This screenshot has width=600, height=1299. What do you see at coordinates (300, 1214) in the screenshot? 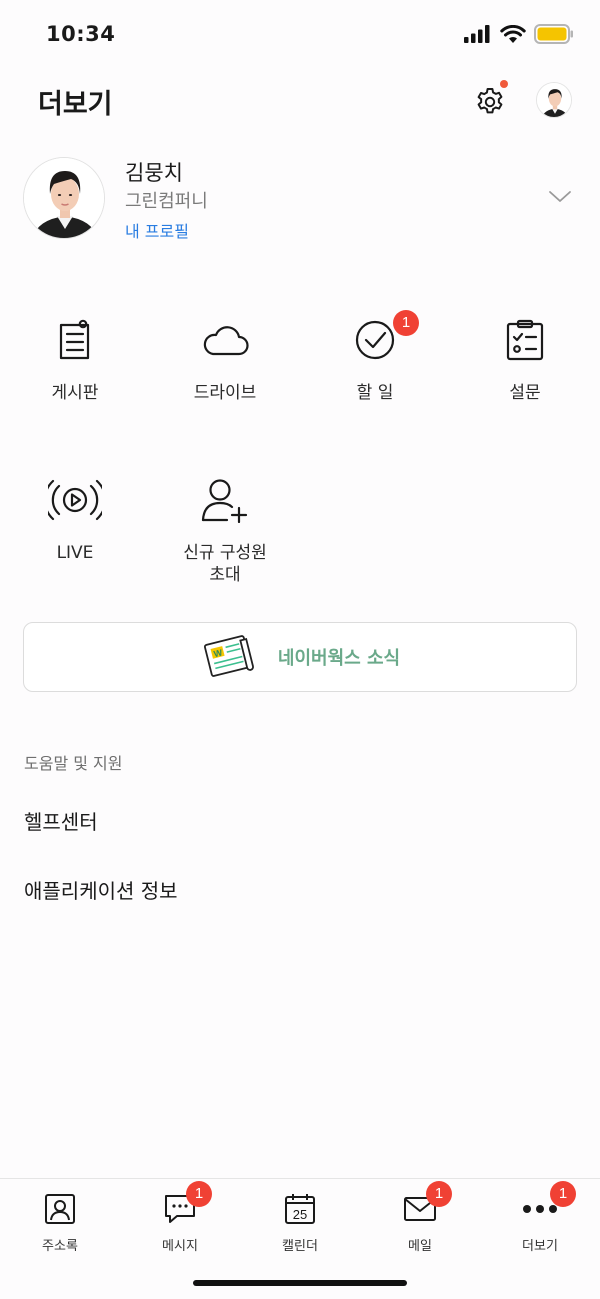
I see `calendar-date: 25` at bounding box center [300, 1214].